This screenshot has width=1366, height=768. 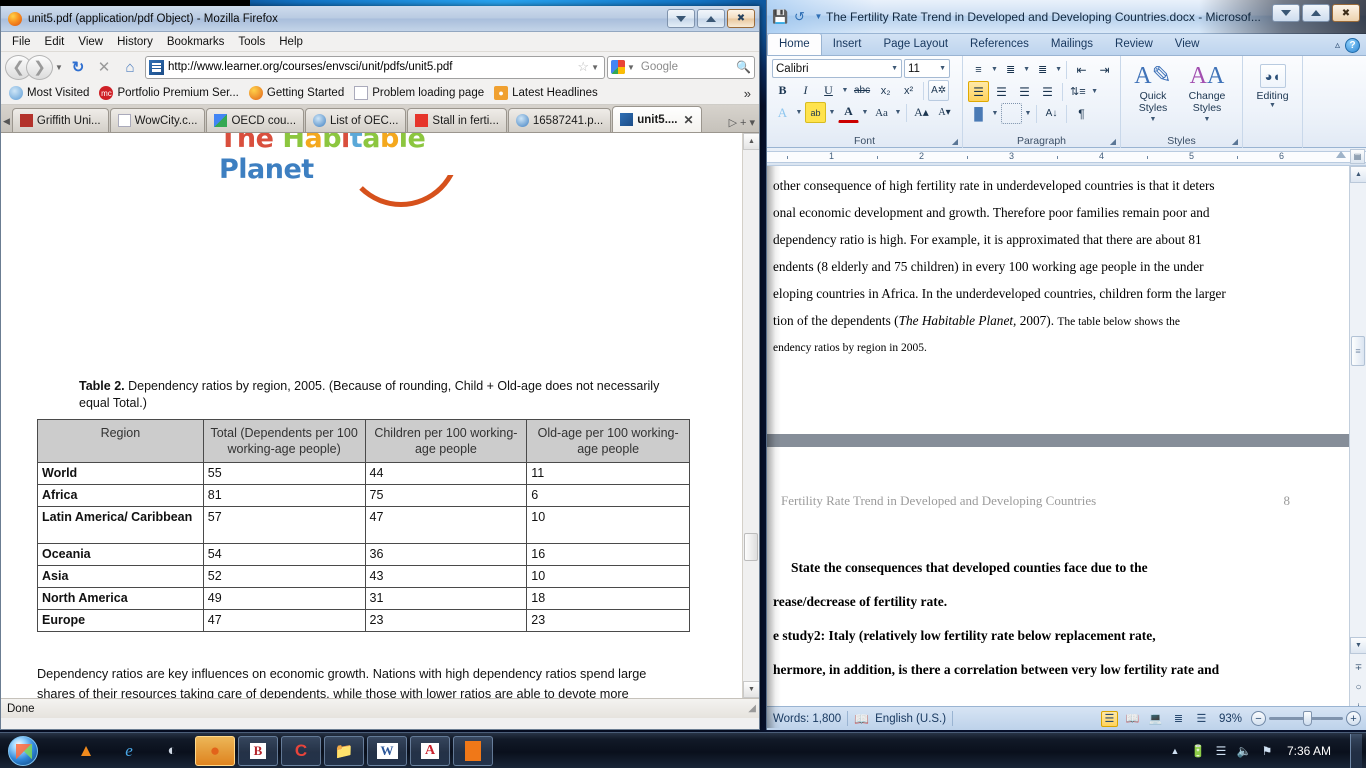 I want to click on view-full-screen-reading-button: 📖, so click(x=1132, y=719).